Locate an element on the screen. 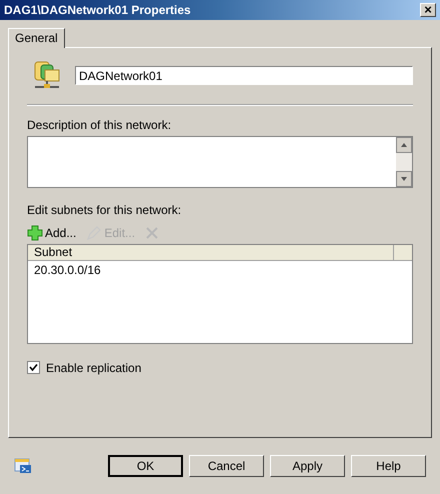 Image resolution: width=440 pixels, height=494 pixels. delete-icon is located at coordinates (152, 233).